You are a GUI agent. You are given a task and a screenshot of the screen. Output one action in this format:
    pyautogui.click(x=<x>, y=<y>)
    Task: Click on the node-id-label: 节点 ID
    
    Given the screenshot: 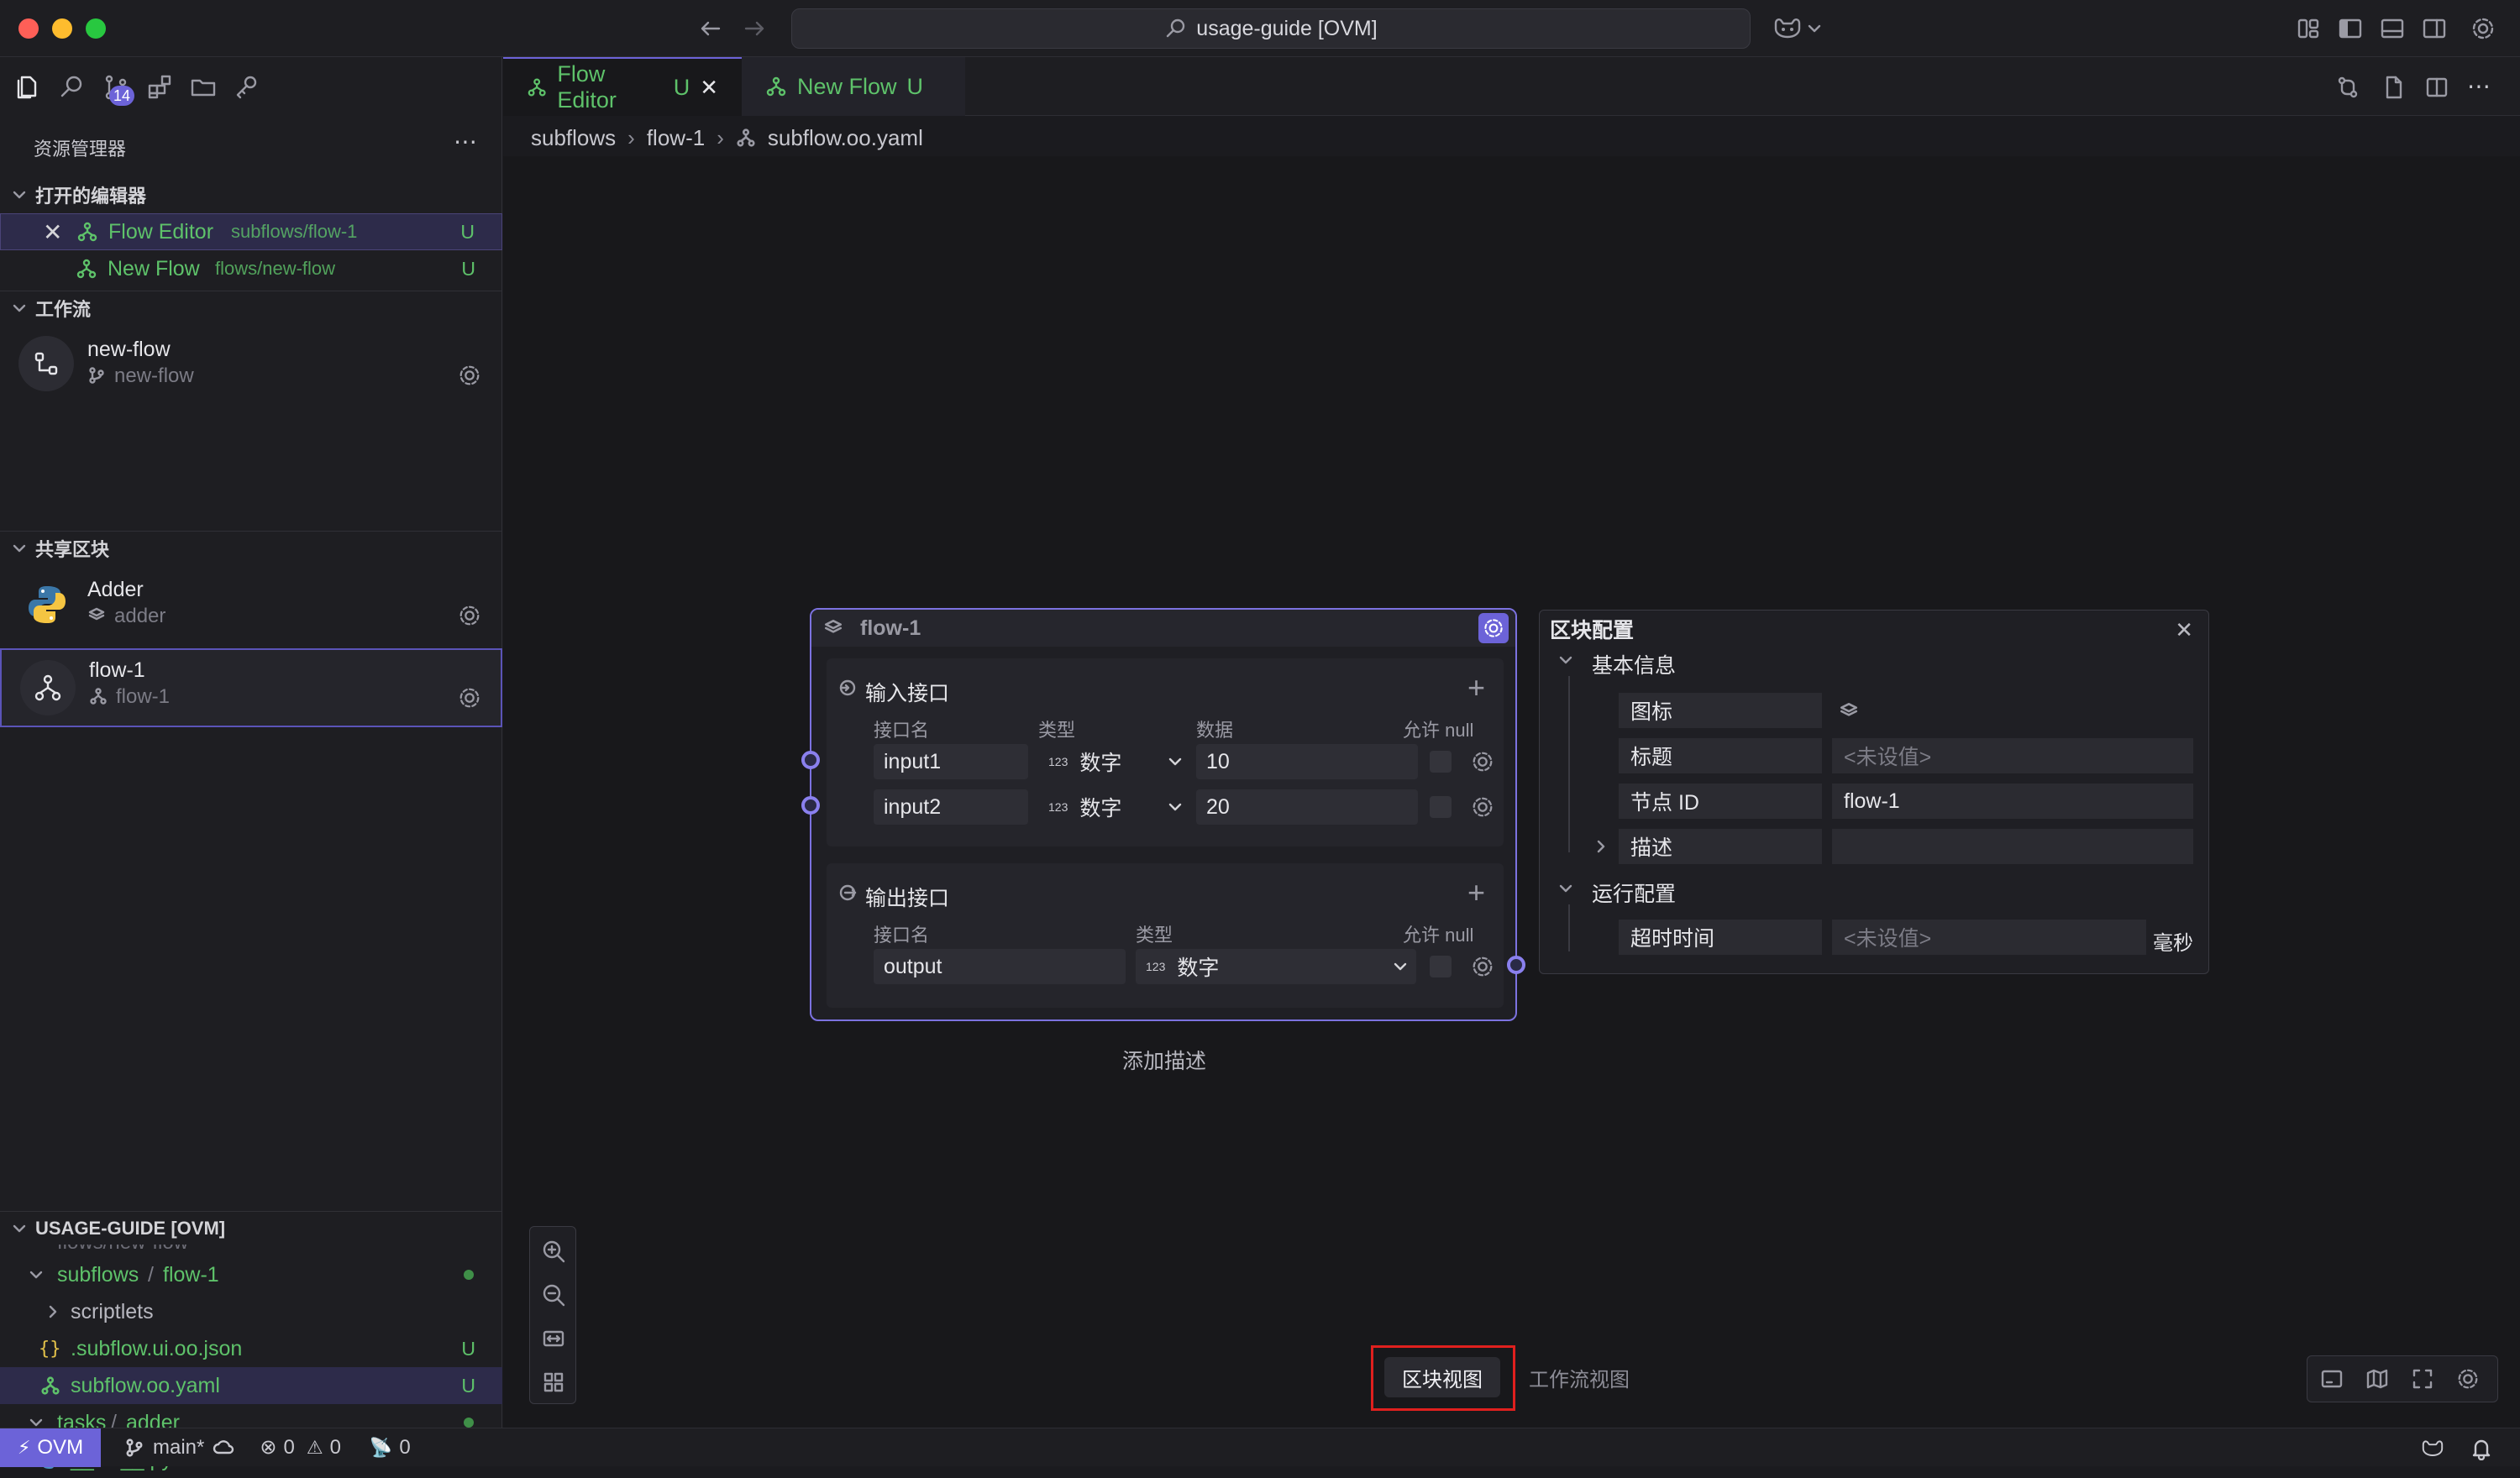 What is the action you would take?
    pyautogui.click(x=1720, y=801)
    